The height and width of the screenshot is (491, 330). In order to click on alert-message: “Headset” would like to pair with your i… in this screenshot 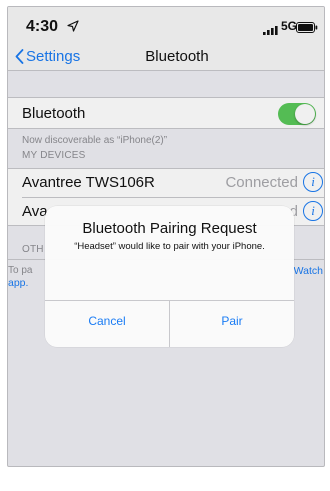, I will do `click(169, 246)`.